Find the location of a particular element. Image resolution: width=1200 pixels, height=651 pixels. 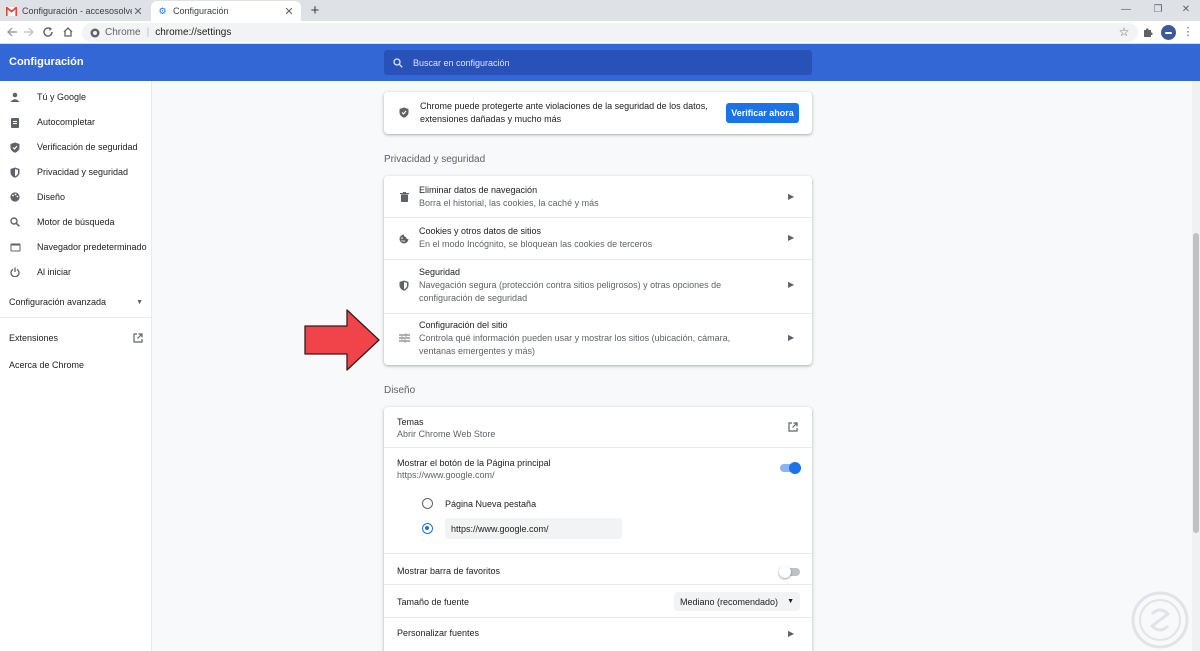

sidebar-item-you-and-google: Tú y Google is located at coordinates (76, 97).